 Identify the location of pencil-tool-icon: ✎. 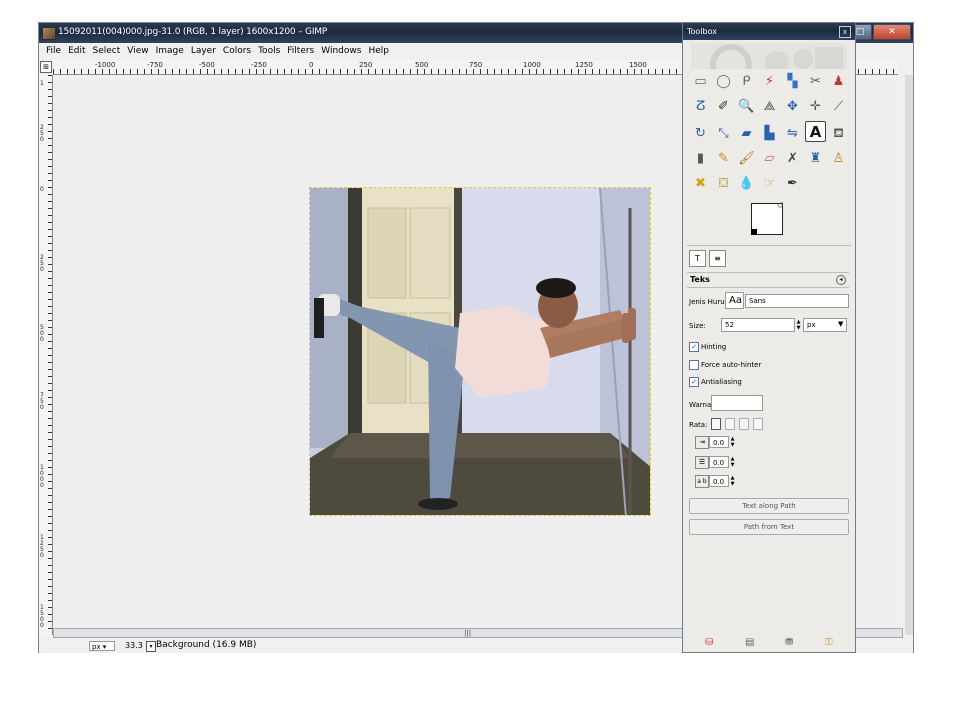
(723, 158).